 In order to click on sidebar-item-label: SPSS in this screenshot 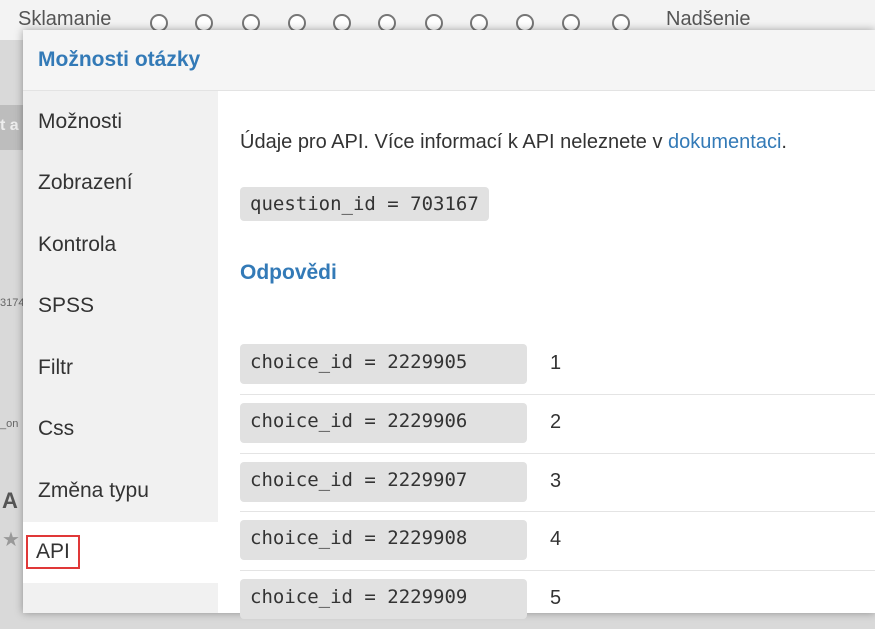, I will do `click(66, 306)`.